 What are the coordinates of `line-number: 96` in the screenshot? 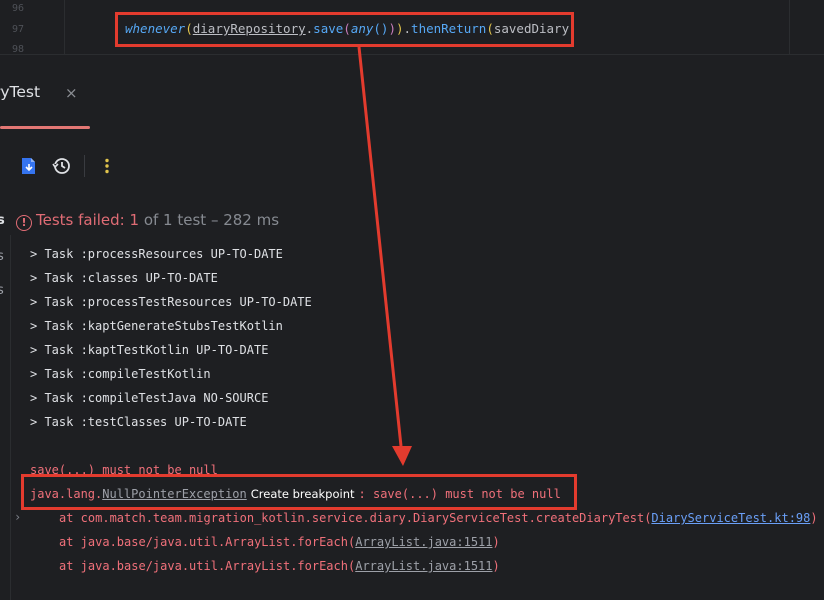 It's located at (18, 8).